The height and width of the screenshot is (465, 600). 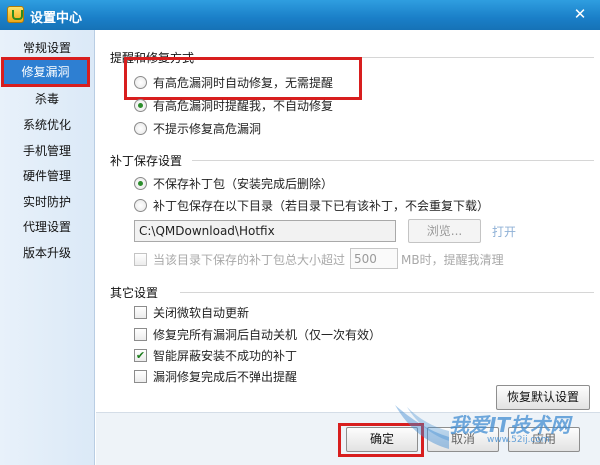 What do you see at coordinates (243, 106) in the screenshot?
I see `radio-remind-me-label: 有高危漏洞时提醒我，不自动修复` at bounding box center [243, 106].